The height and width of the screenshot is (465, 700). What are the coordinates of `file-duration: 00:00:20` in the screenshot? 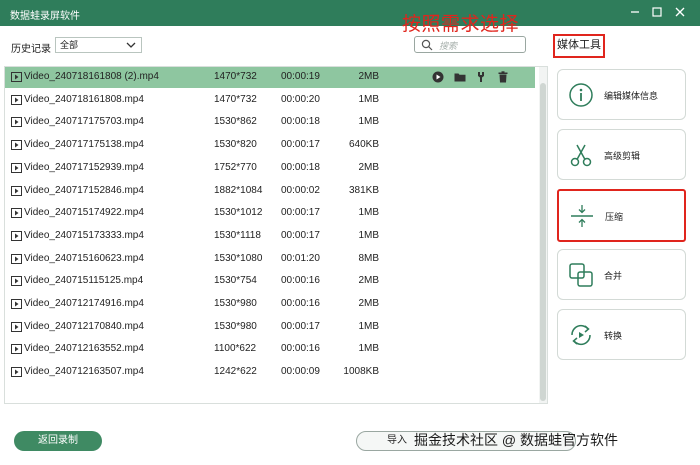 It's located at (300, 99).